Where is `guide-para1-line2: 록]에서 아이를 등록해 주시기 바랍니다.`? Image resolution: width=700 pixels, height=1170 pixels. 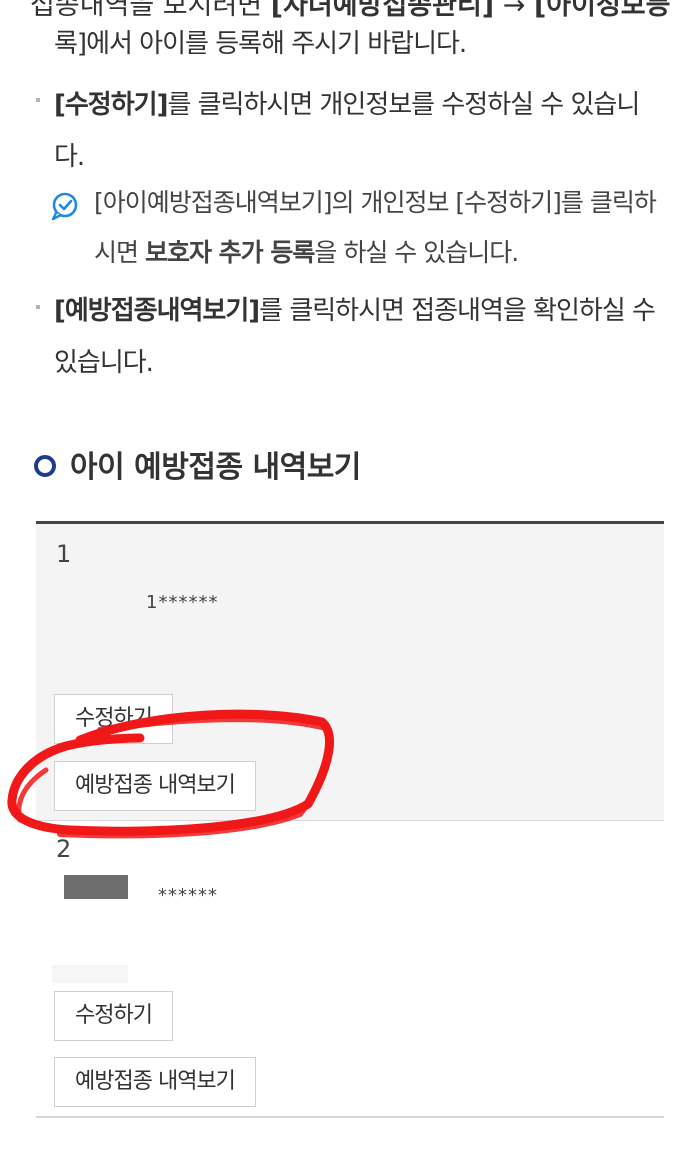 guide-para1-line2: 록]에서 아이를 등록해 주시기 바랍니다. is located at coordinates (359, 44).